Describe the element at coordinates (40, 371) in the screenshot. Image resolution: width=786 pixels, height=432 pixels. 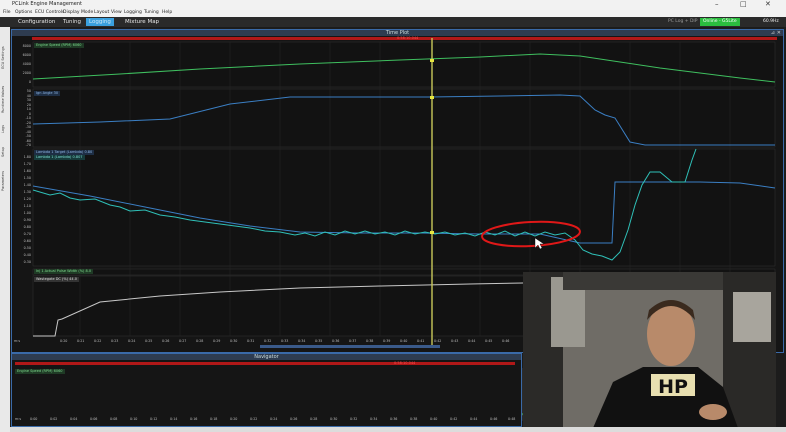
I see `navigator-channel-label: Engine Speed (RPM) 6060` at that location.